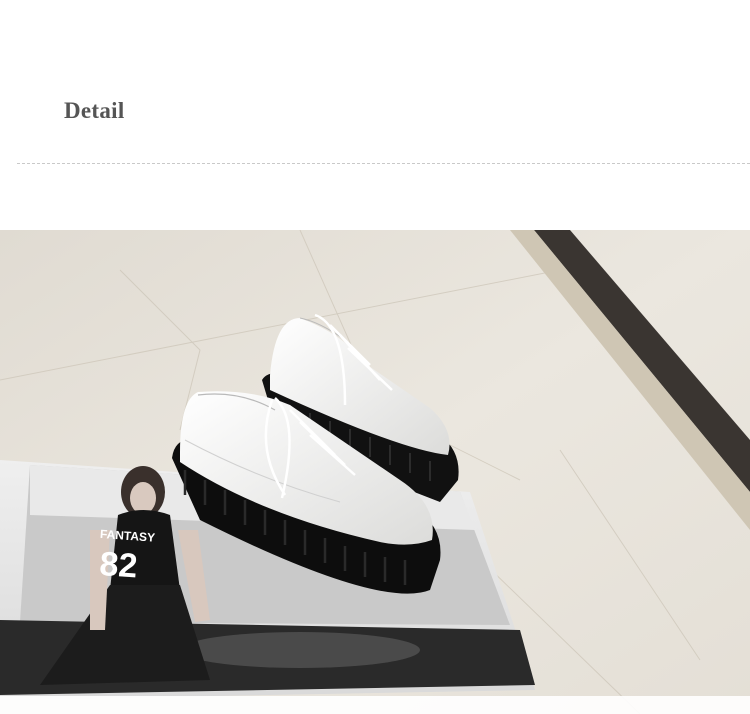  I want to click on magazine-82-text: 82, so click(118, 565).